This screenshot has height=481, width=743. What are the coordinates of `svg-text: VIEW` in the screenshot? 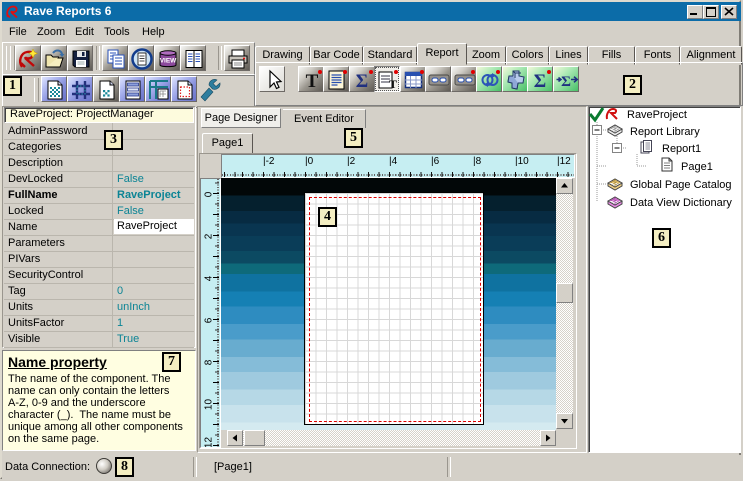 It's located at (168, 61).